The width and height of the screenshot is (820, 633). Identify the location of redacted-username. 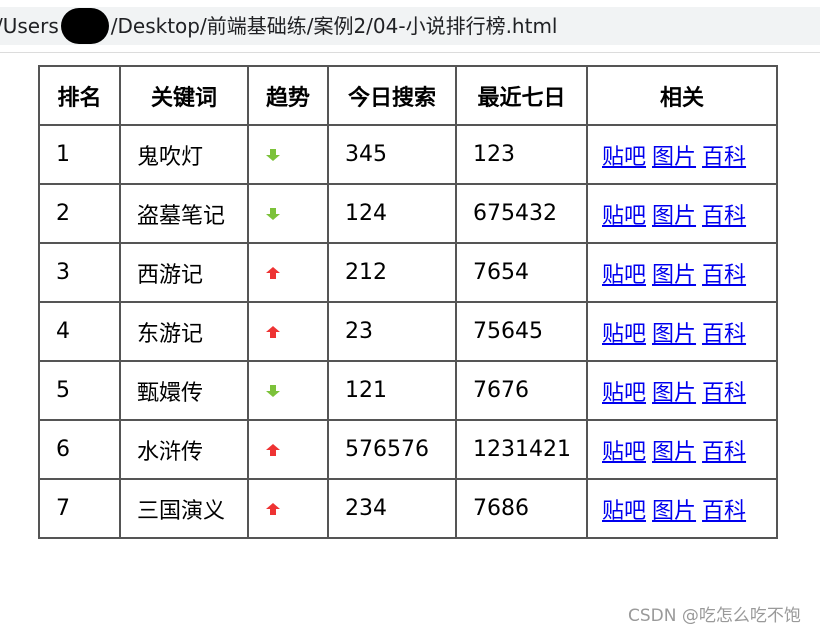
(84, 25).